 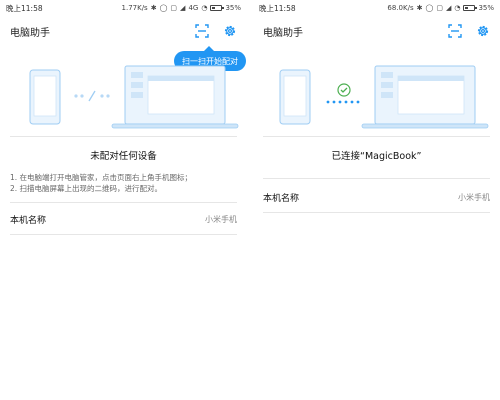 I want to click on instruction-step: 2. 扫描电脑屏幕上出现的二维码，进行配对。, so click(x=86, y=188).